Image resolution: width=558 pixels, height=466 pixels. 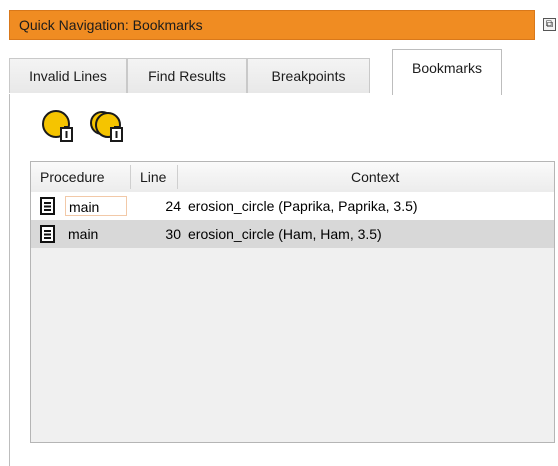 What do you see at coordinates (173, 234) in the screenshot?
I see `line-cell: 30` at bounding box center [173, 234].